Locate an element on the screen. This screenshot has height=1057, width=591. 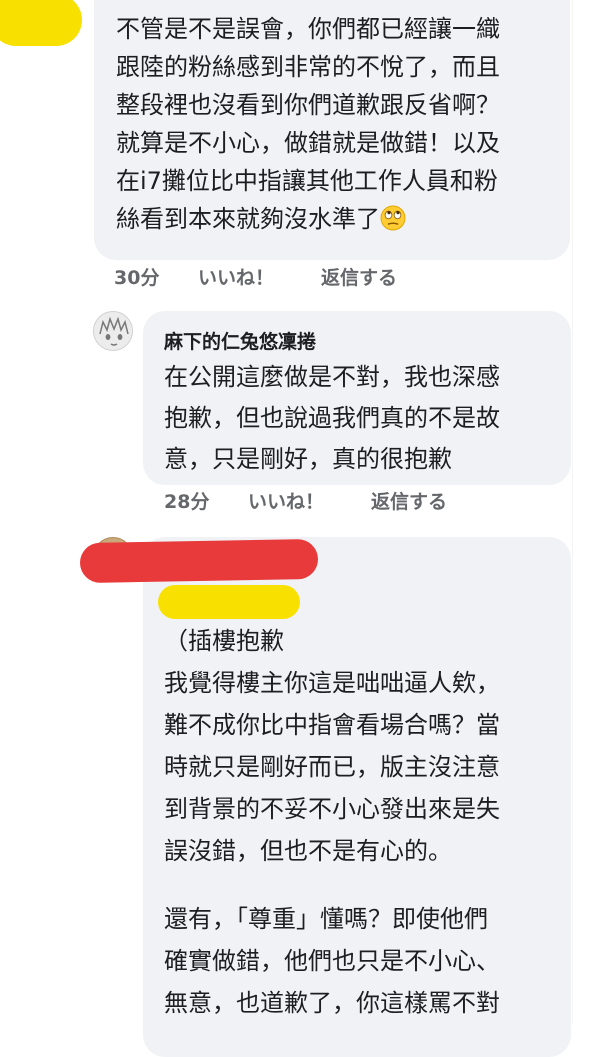
comment-line: 整段裡也沒看到你們道歉跟反省啊？ is located at coordinates (308, 105).